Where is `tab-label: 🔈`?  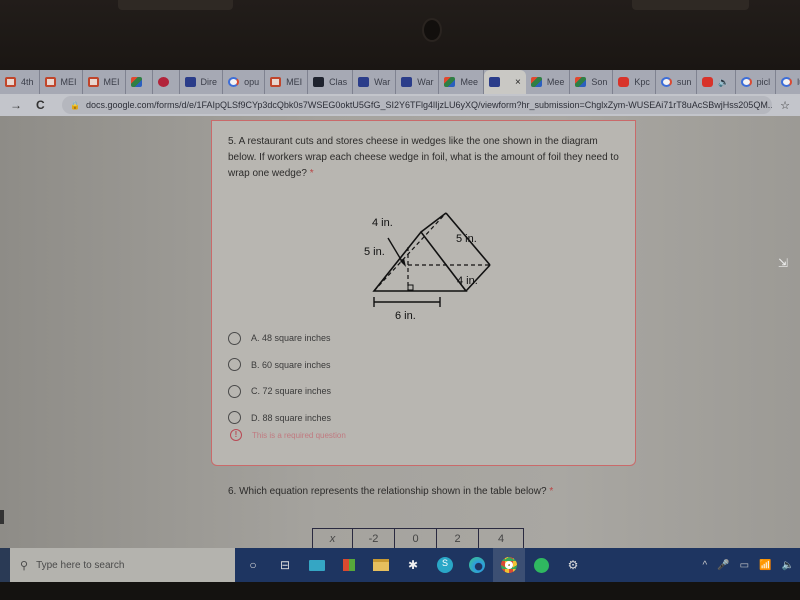
tab-label: 🔈 is located at coordinates (724, 81).